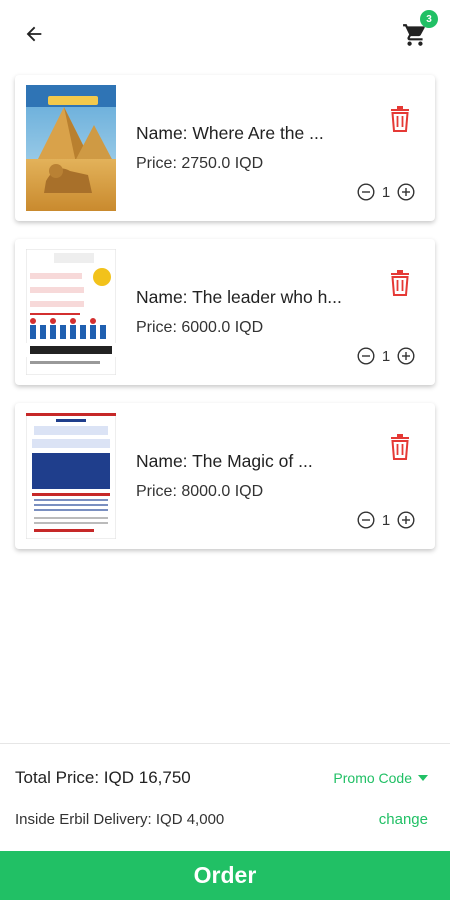 The height and width of the screenshot is (900, 450). I want to click on item-price: Price: 6000.0 IQD, so click(200, 327).